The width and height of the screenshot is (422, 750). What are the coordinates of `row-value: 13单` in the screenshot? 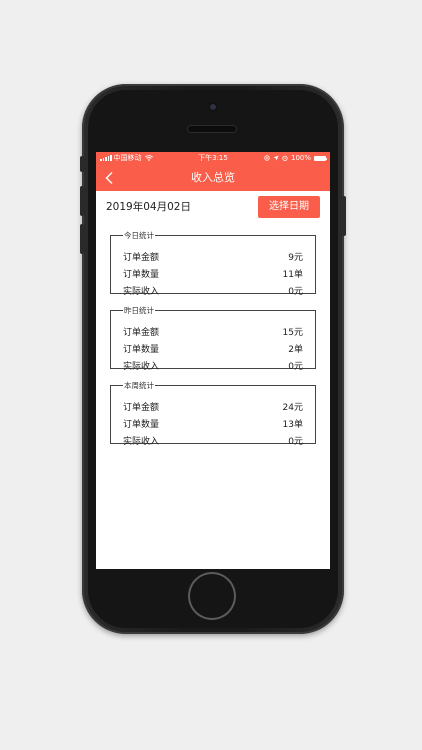 It's located at (292, 424).